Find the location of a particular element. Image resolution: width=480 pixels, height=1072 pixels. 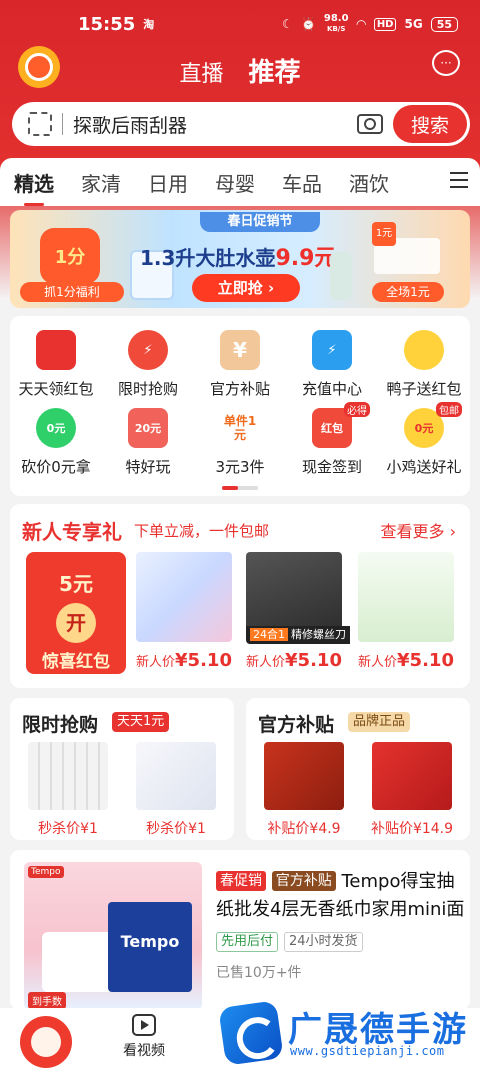

flash-sale-badge: 天天1元 is located at coordinates (141, 722).